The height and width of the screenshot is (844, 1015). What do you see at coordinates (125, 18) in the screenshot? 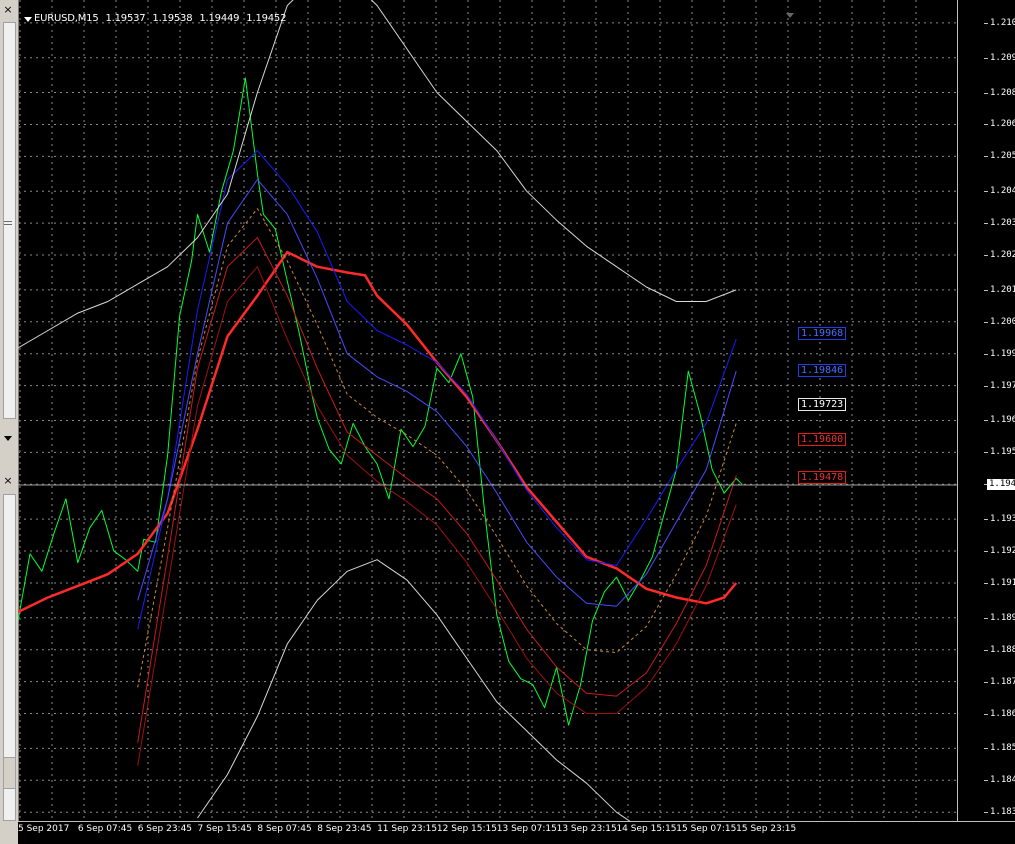
I see `open-price: 1.19537` at bounding box center [125, 18].